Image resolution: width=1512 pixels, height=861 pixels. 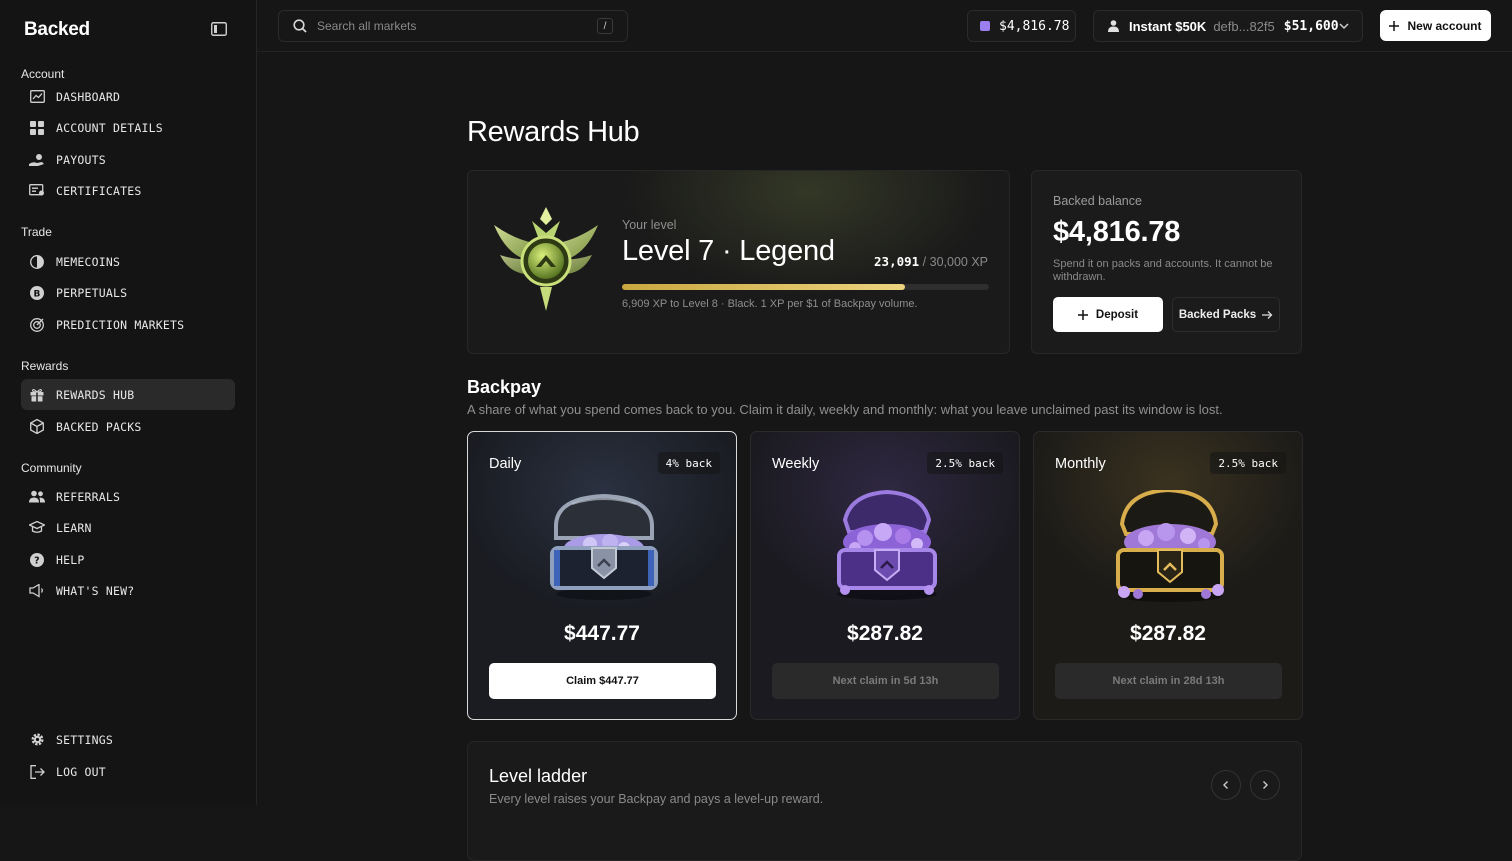 What do you see at coordinates (504, 387) in the screenshot?
I see `backpay-title: Backpay` at bounding box center [504, 387].